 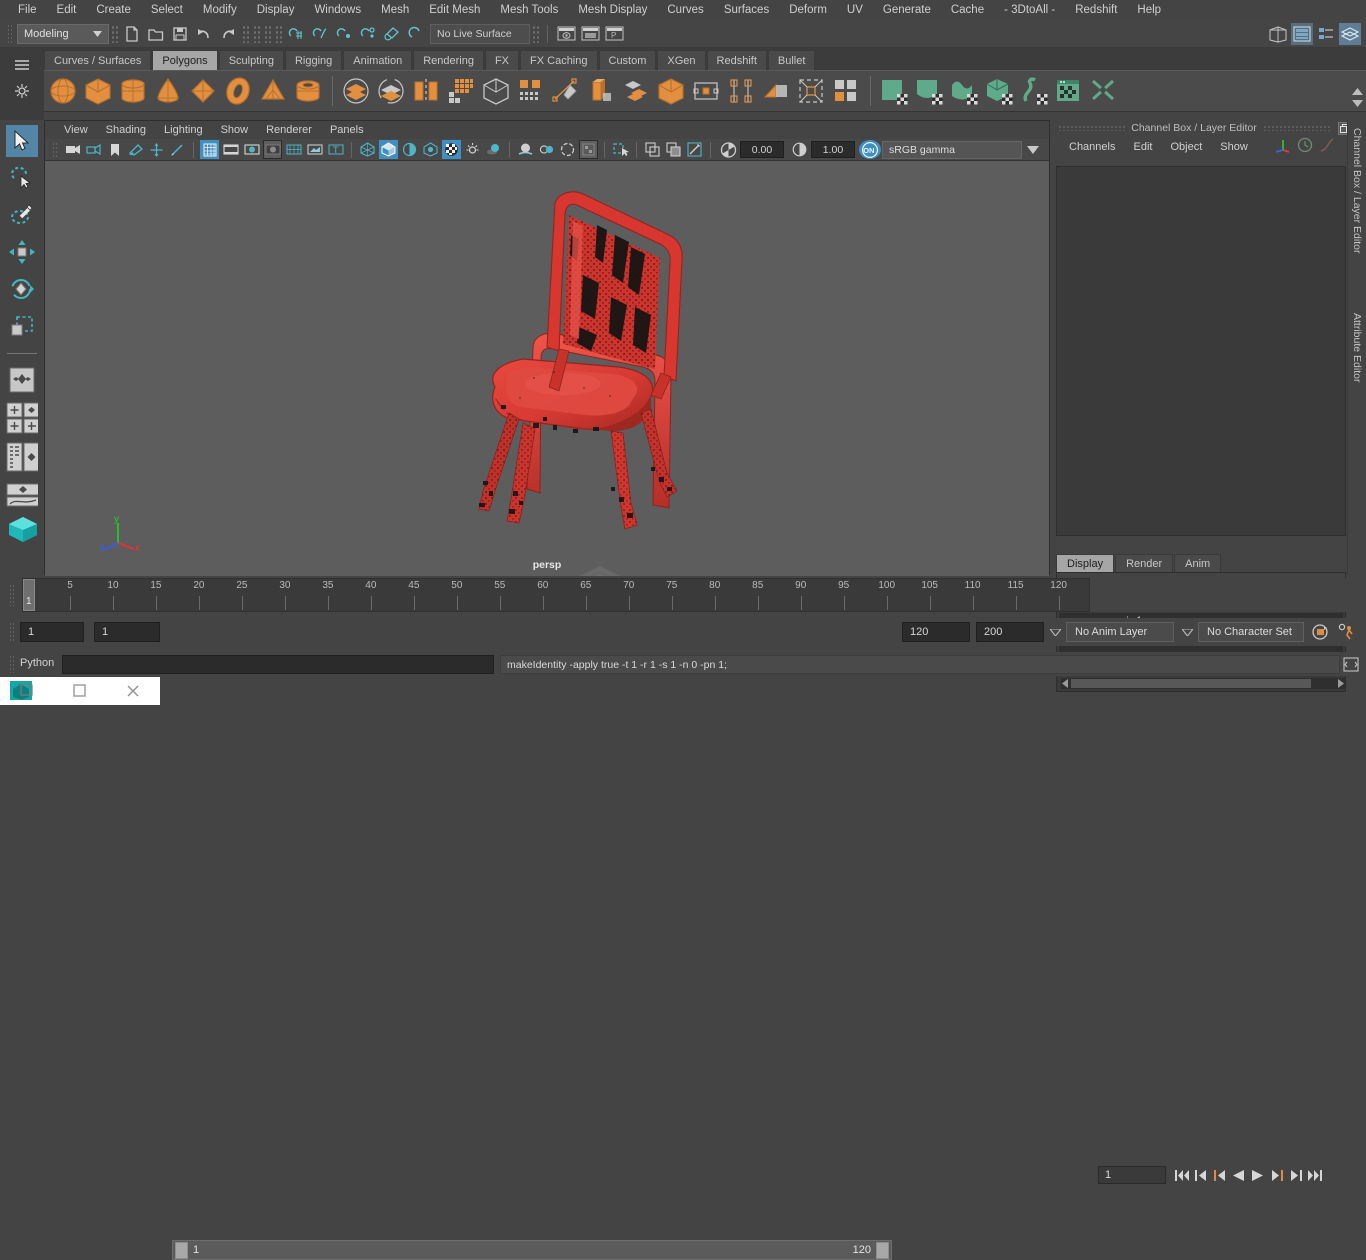 What do you see at coordinates (133, 91) in the screenshot?
I see `poly-cylinder-icon` at bounding box center [133, 91].